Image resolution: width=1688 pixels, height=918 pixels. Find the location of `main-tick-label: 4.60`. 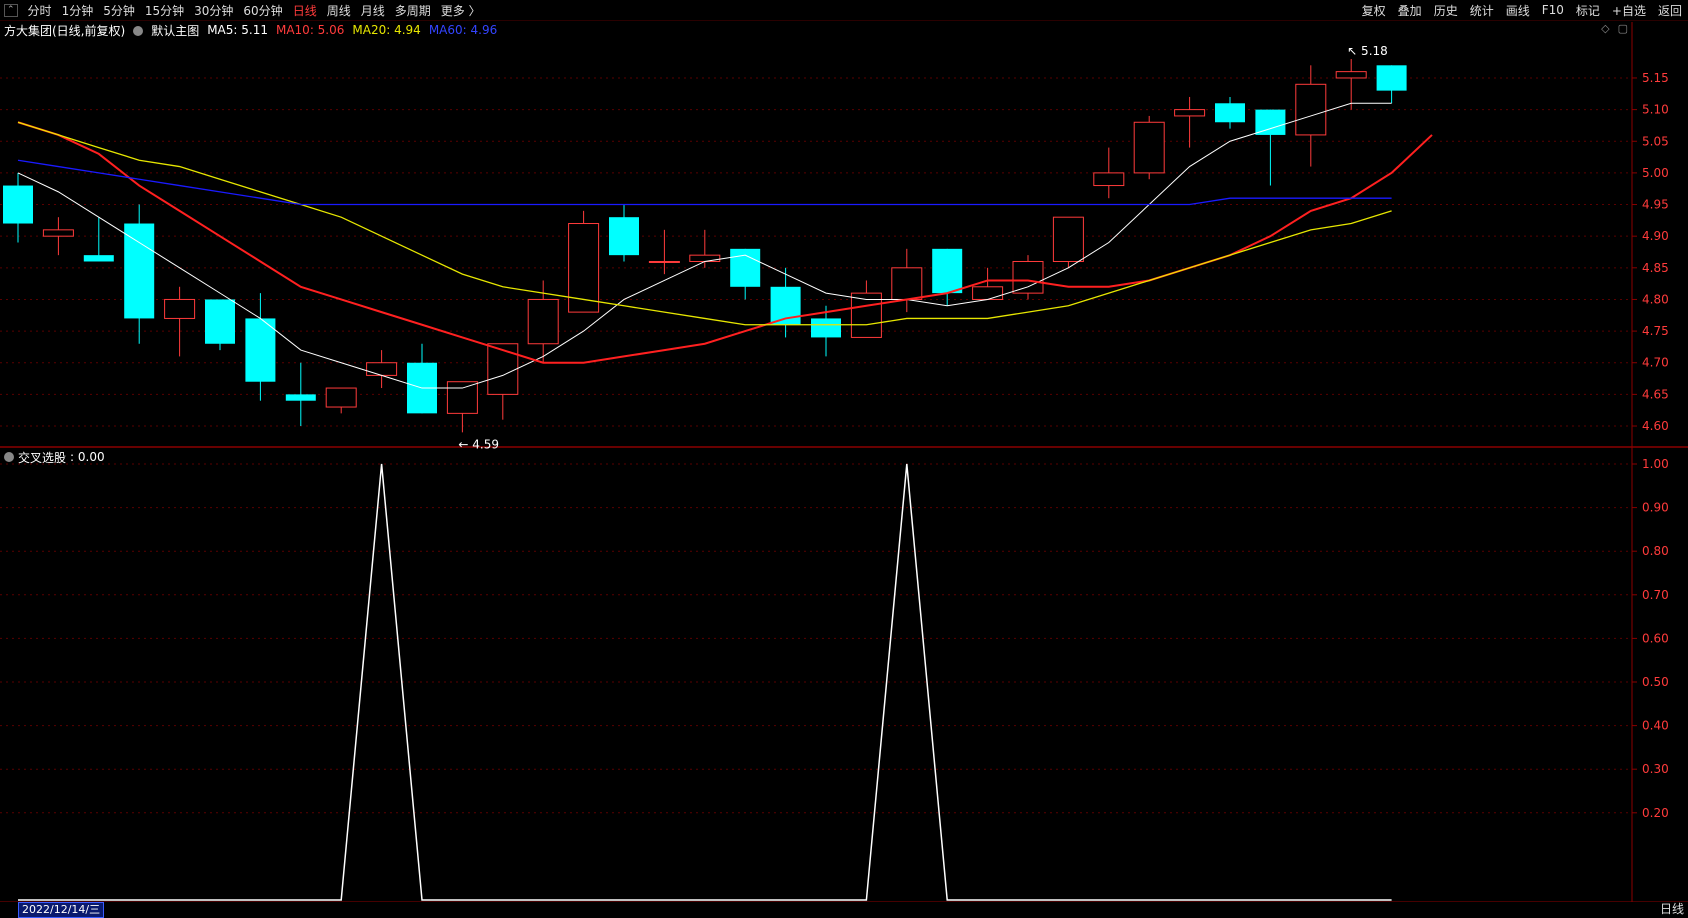

main-tick-label: 4.60 is located at coordinates (1655, 426).